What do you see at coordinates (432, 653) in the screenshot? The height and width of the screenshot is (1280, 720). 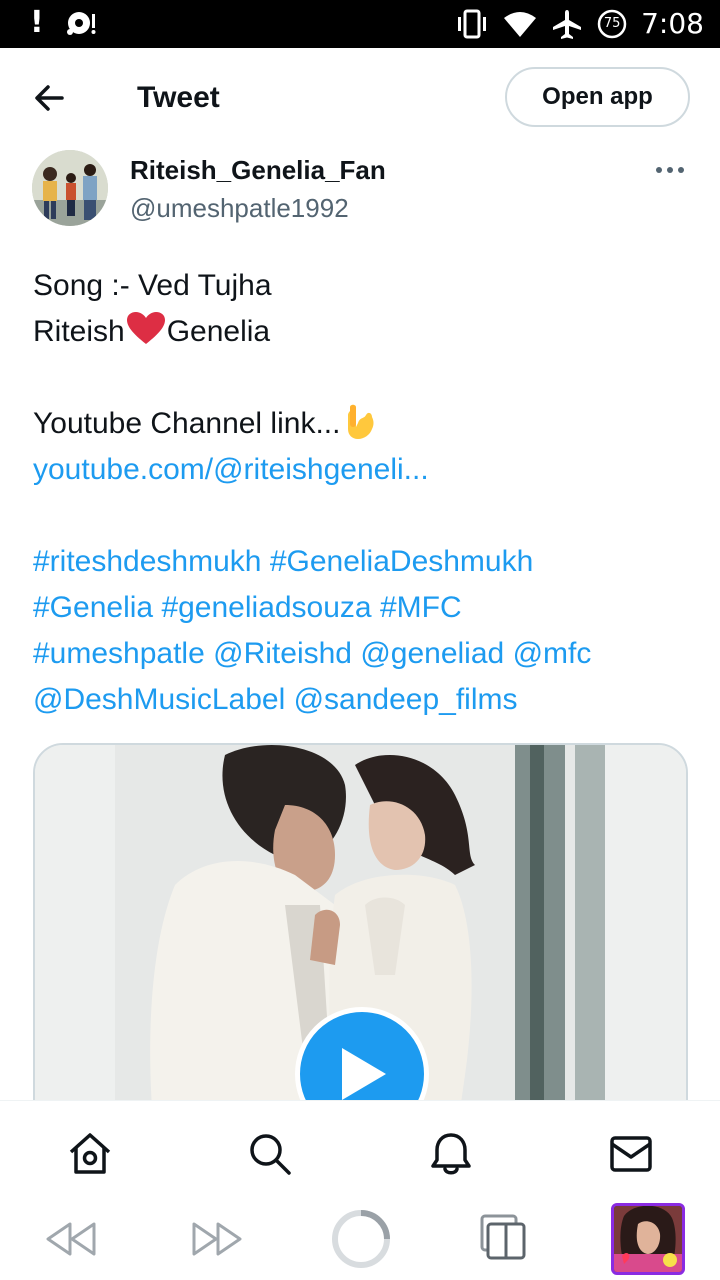 I see `mention: @geneliad` at bounding box center [432, 653].